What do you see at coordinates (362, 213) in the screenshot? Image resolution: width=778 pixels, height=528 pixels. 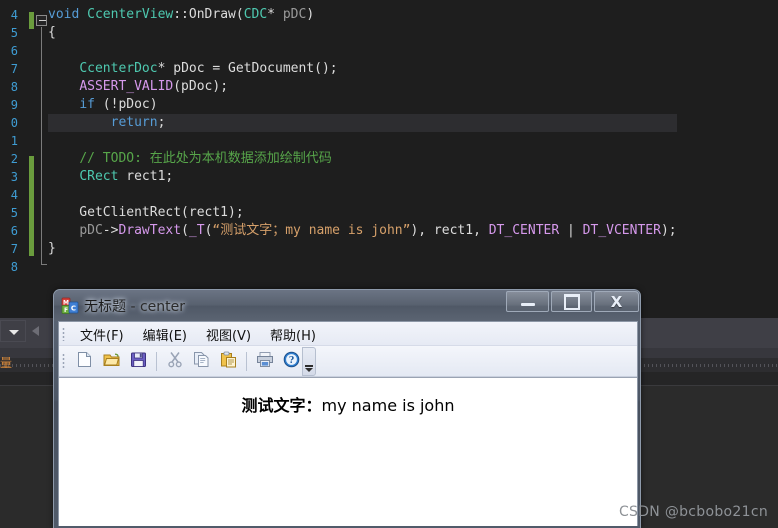 I see `code-line: GetClientRect(rect1);` at bounding box center [362, 213].